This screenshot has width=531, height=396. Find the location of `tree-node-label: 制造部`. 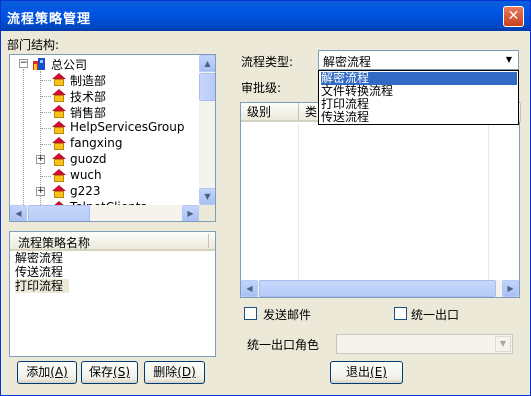

tree-node-label: 制造部 is located at coordinates (88, 81).